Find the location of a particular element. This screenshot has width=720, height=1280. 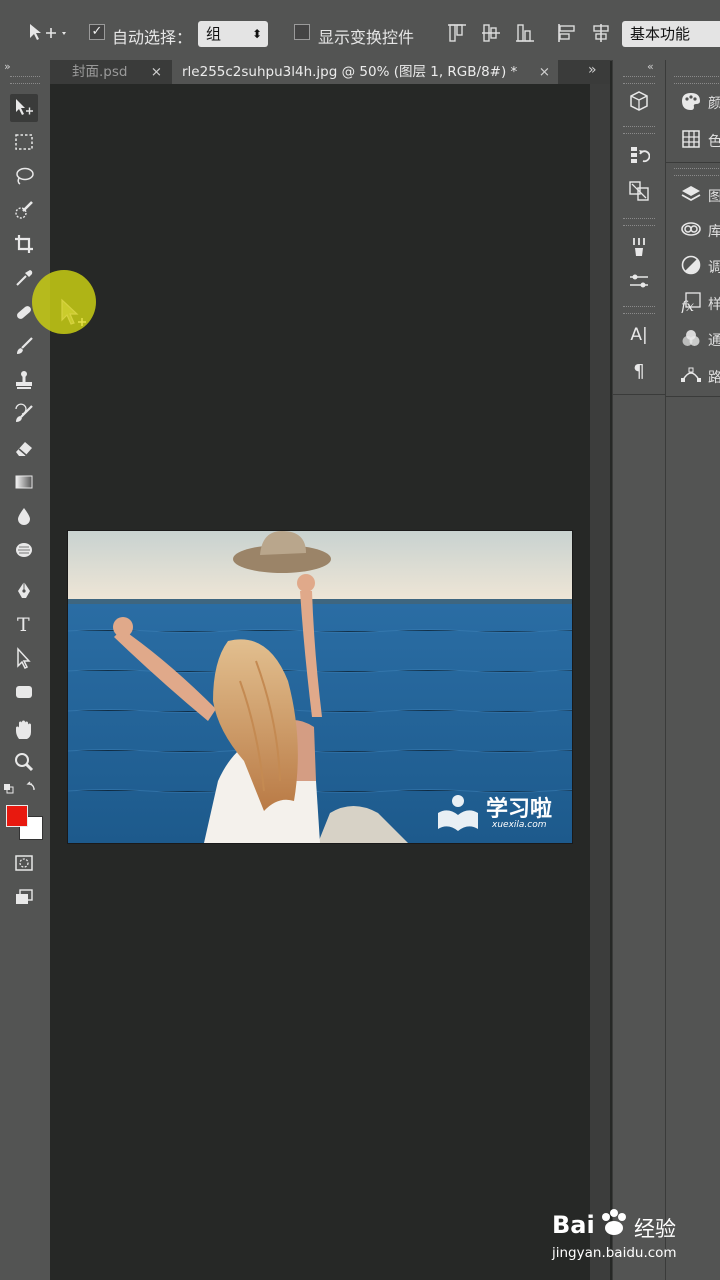

history-icon is located at coordinates (639, 155).